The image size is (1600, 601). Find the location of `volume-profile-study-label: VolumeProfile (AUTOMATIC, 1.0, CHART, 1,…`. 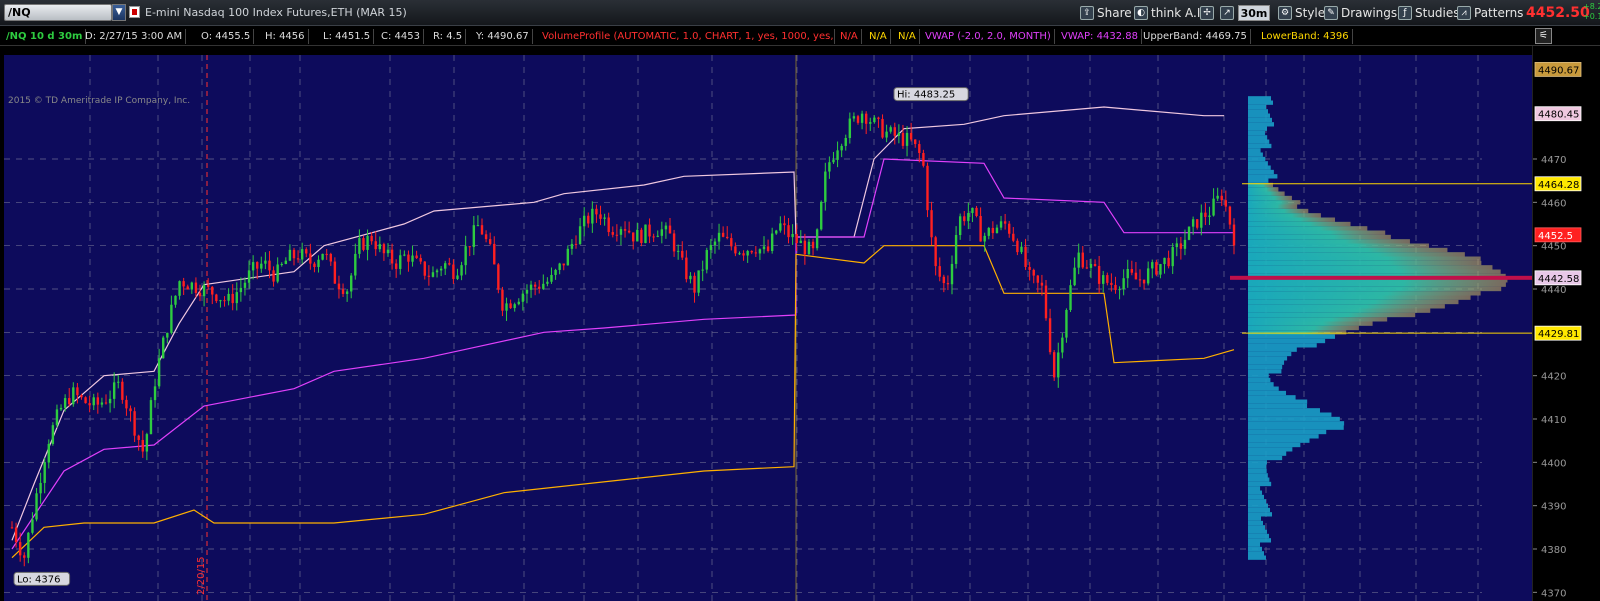

volume-profile-study-label: VolumeProfile (AUTOMATIC, 1.0, CHART, 1,… is located at coordinates (687, 36).